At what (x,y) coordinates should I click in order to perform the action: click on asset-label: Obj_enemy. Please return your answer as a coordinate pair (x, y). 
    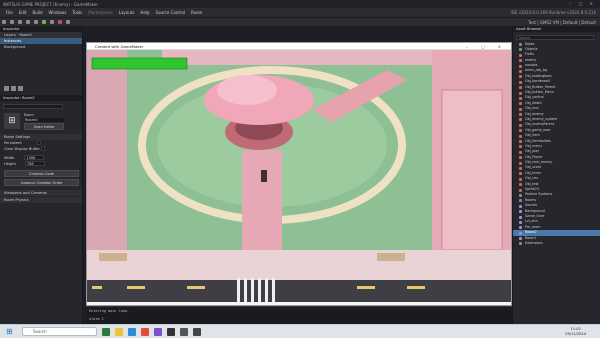
    Looking at the image, I should click on (534, 113).